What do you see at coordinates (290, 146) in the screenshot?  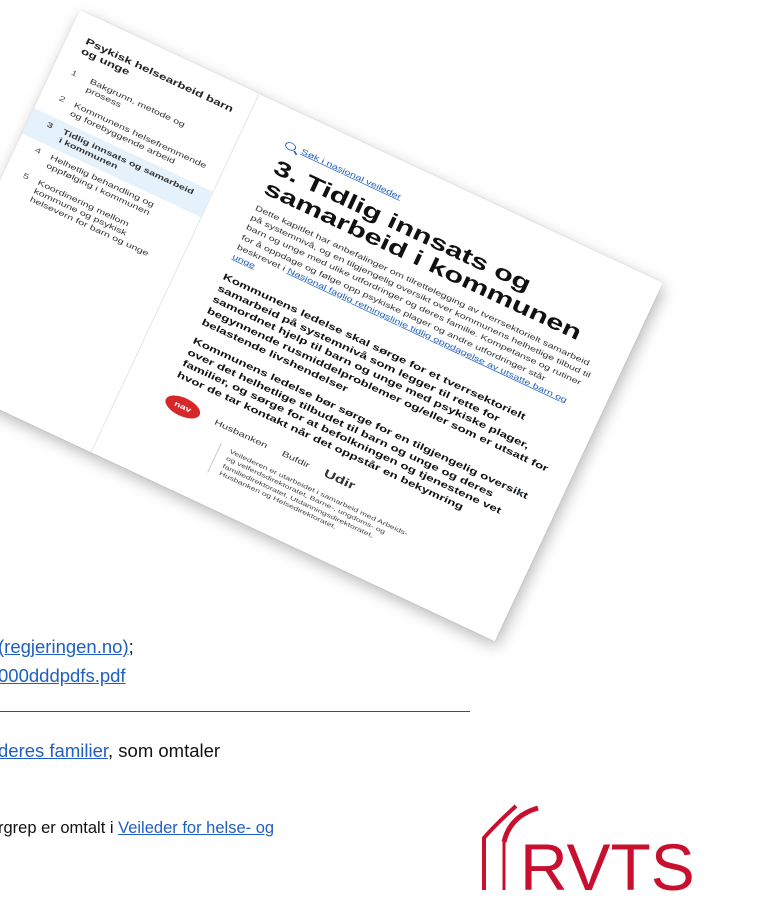 I see `search-icon` at bounding box center [290, 146].